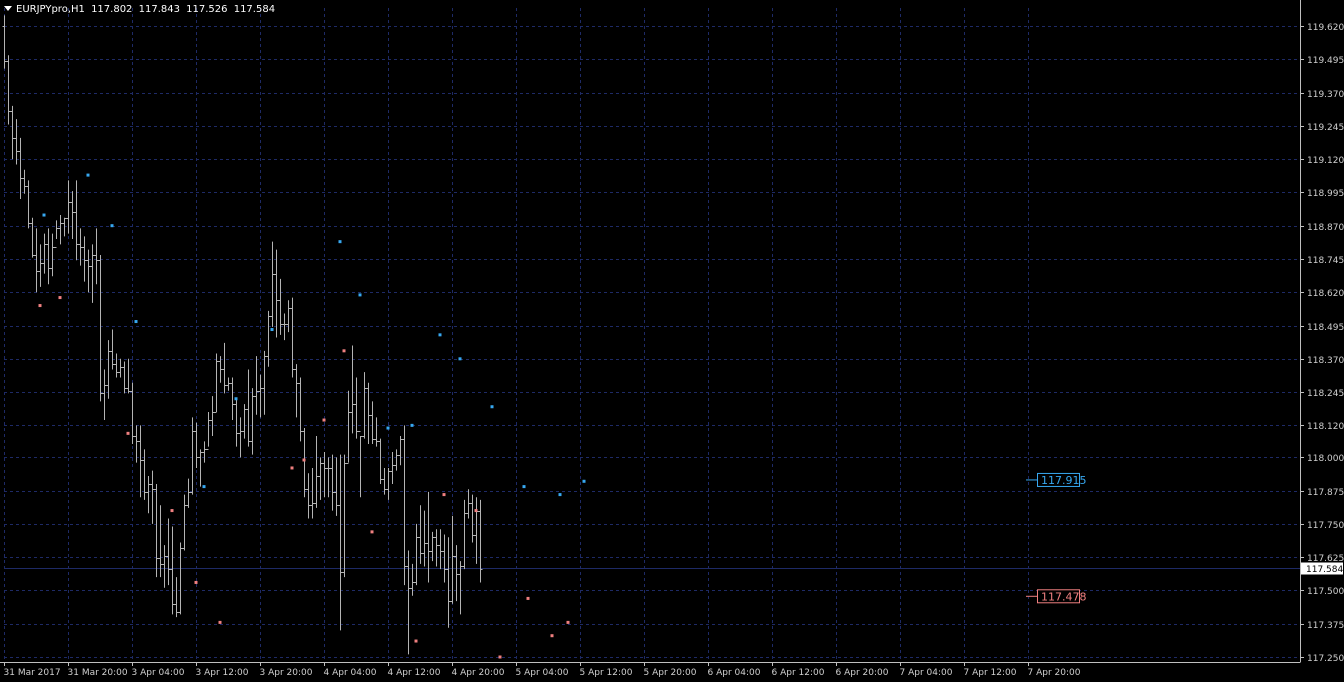 Image resolution: width=1344 pixels, height=682 pixels. I want to click on y-tick-label: 117.500, so click(1325, 592).